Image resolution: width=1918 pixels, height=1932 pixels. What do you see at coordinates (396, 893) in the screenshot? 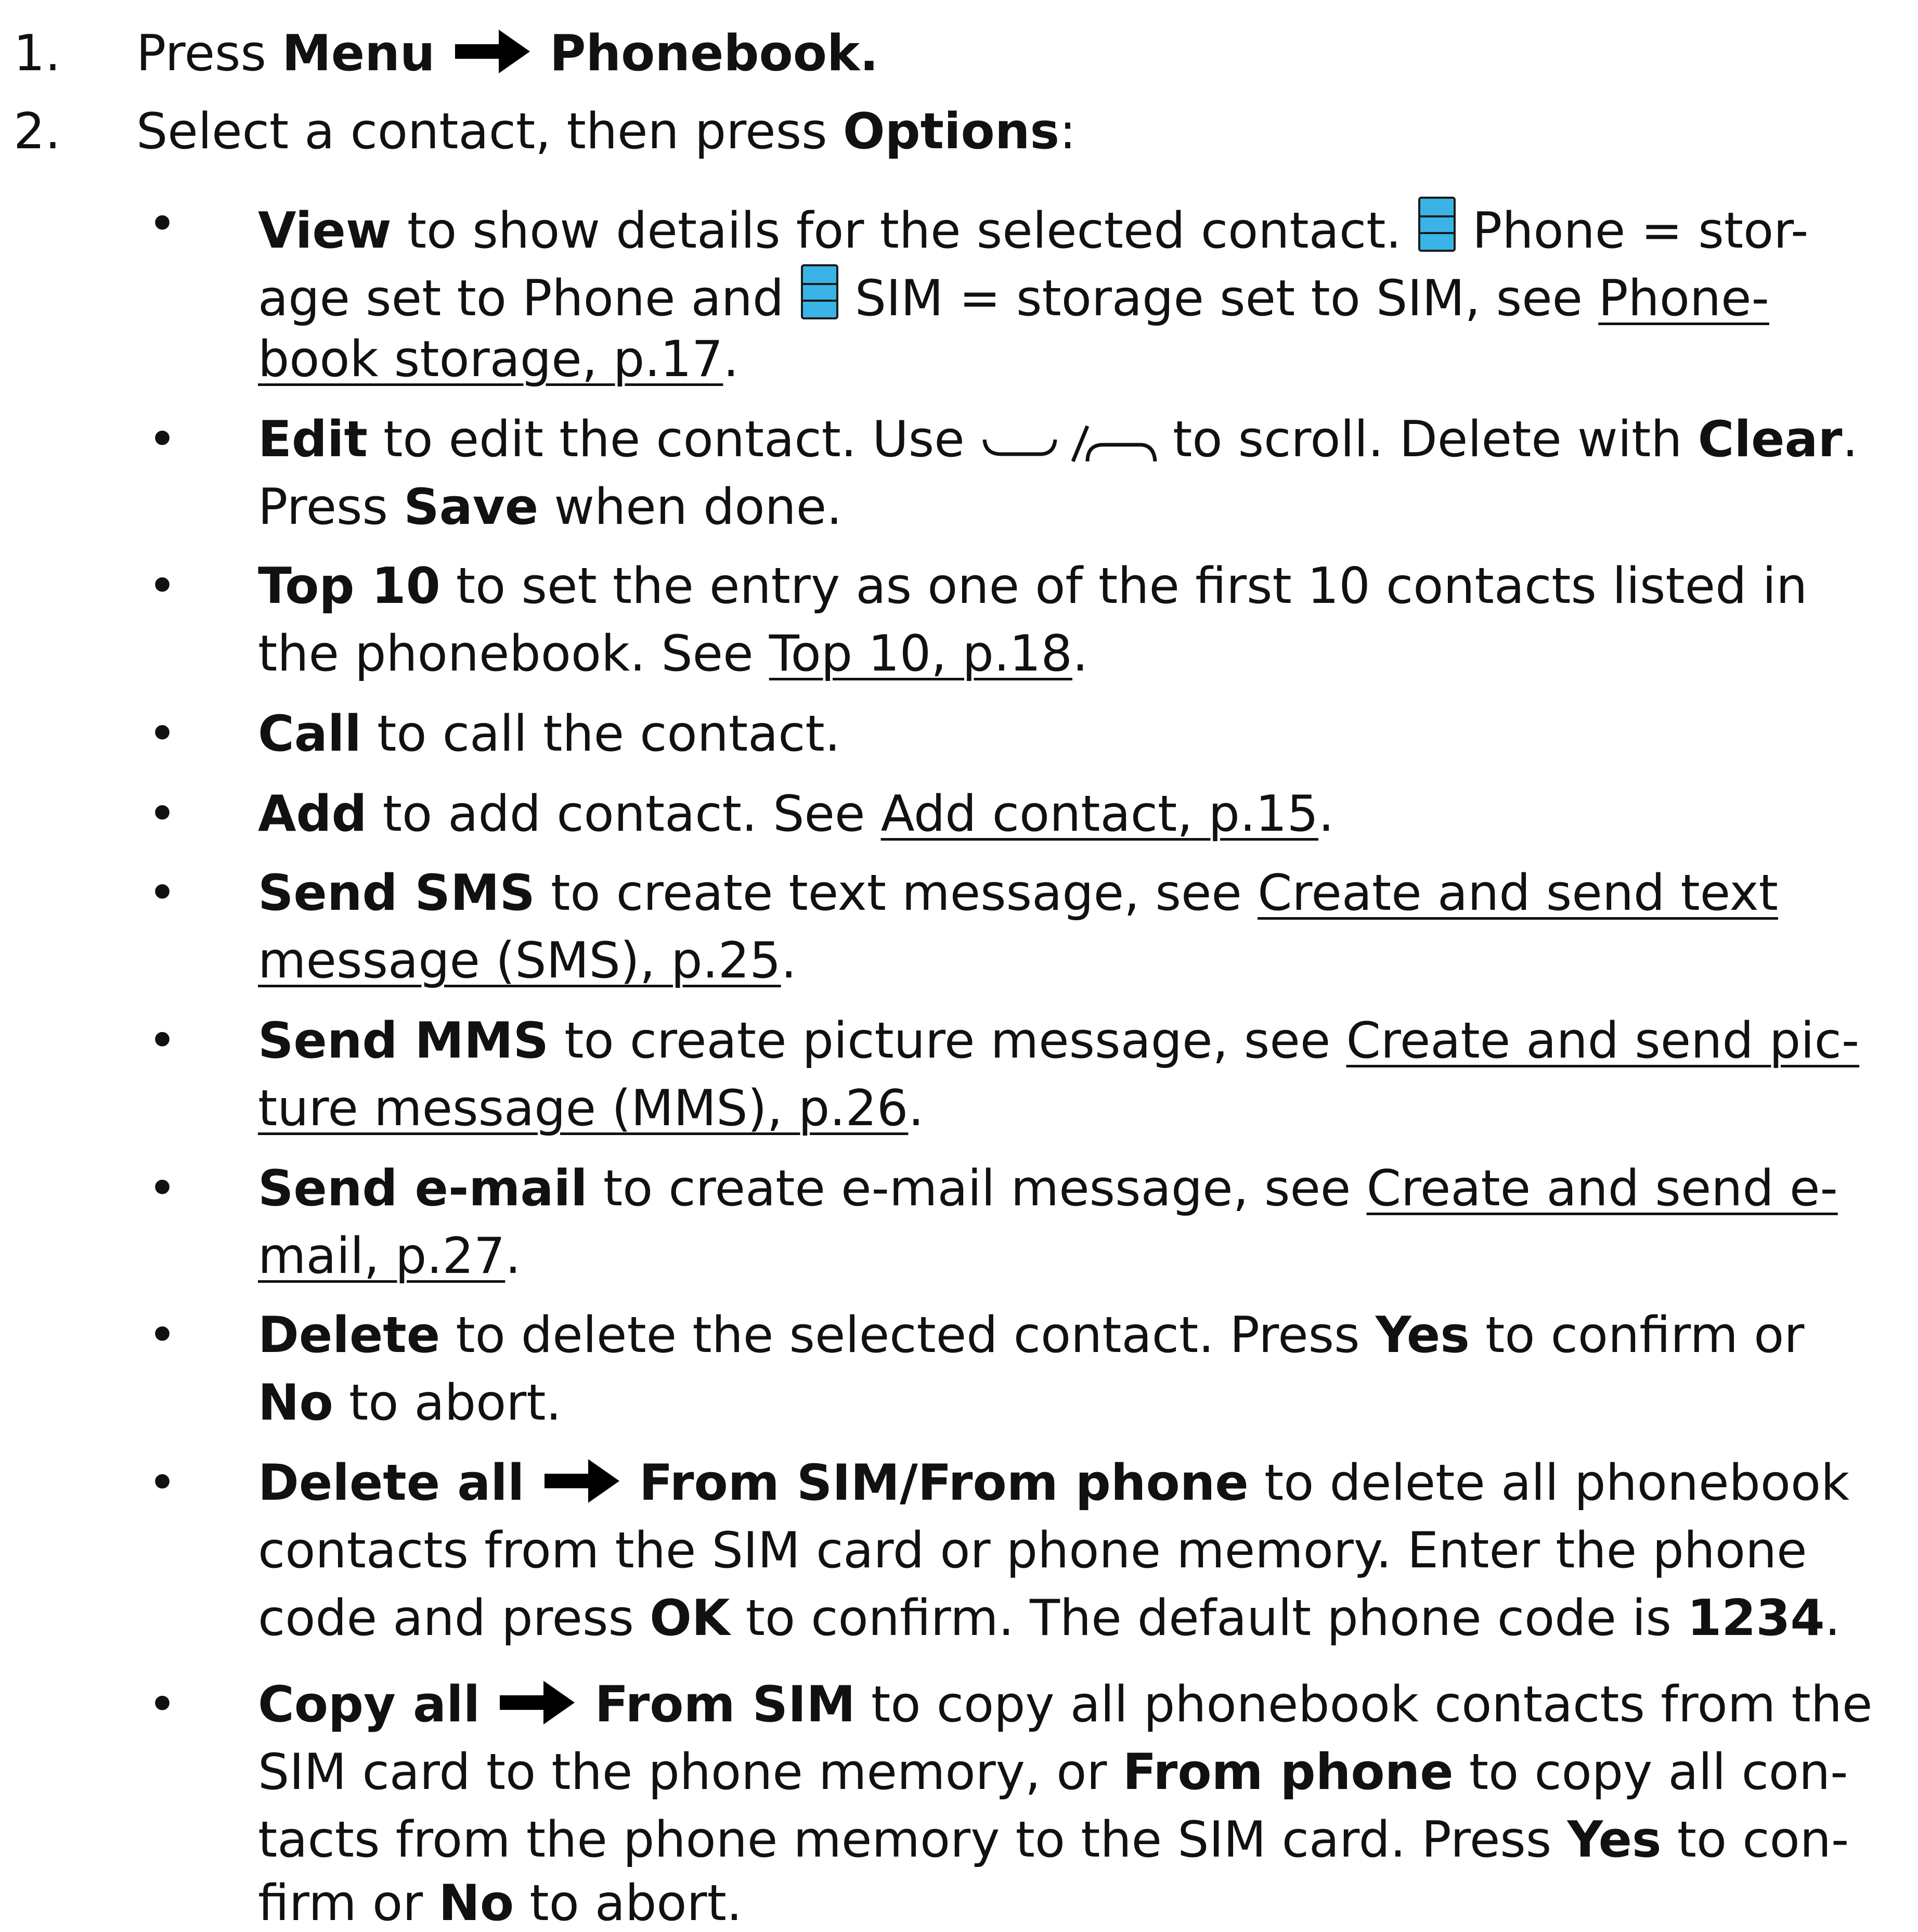
I see `send-sms-term: Send SMS` at bounding box center [396, 893].